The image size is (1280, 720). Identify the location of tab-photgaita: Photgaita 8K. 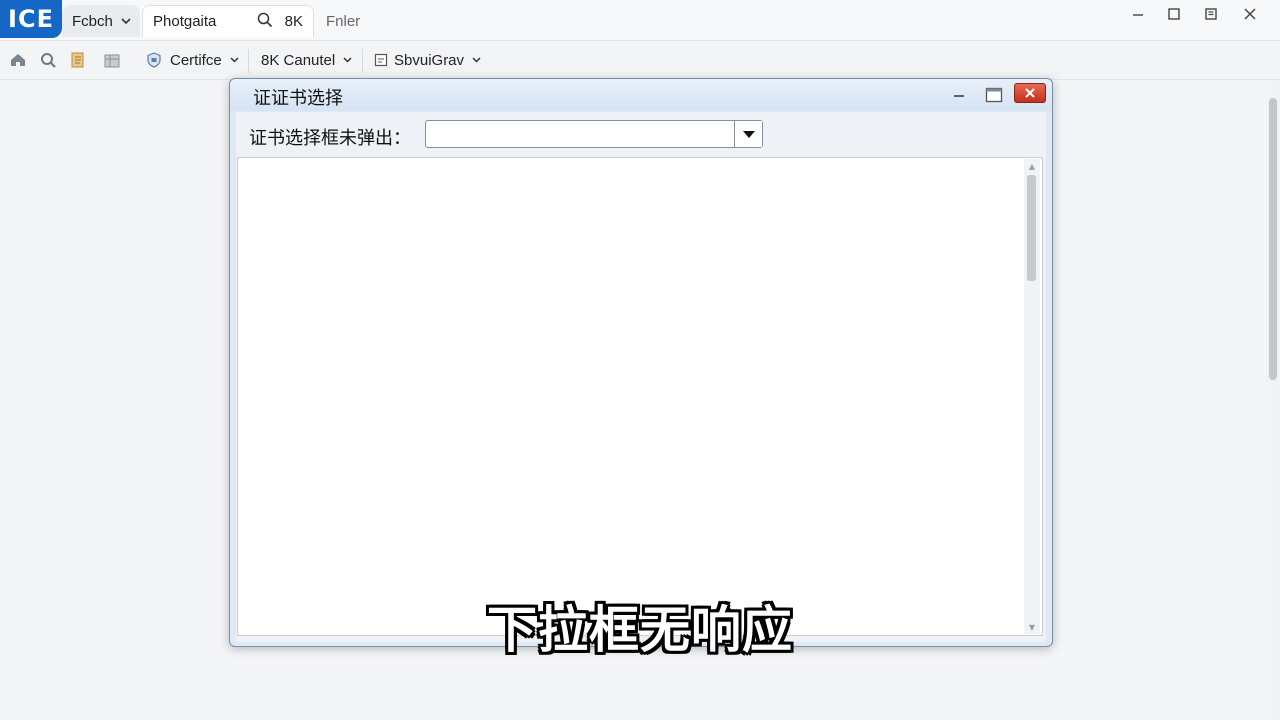
(228, 21).